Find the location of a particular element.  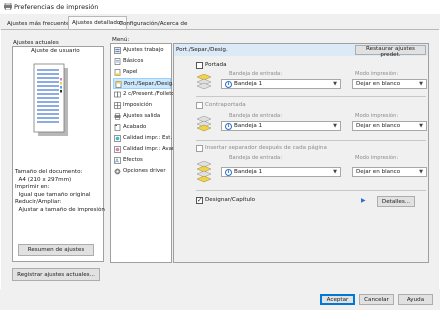

effects-icon: A is located at coordinates (117, 160).